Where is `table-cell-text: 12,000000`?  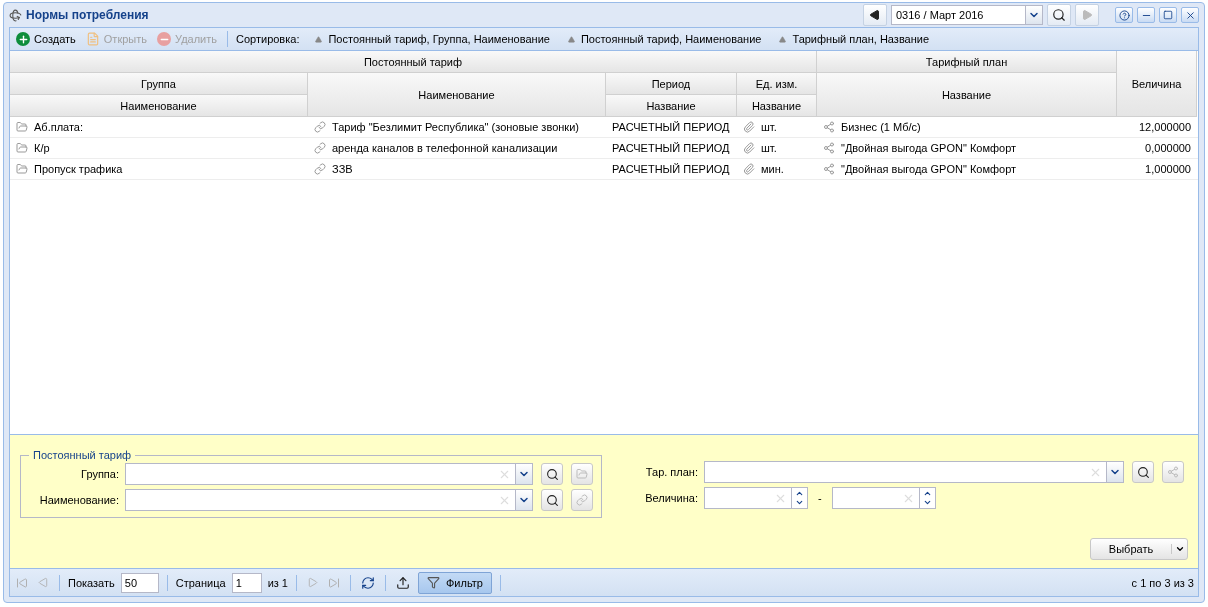 table-cell-text: 12,000000 is located at coordinates (1165, 127).